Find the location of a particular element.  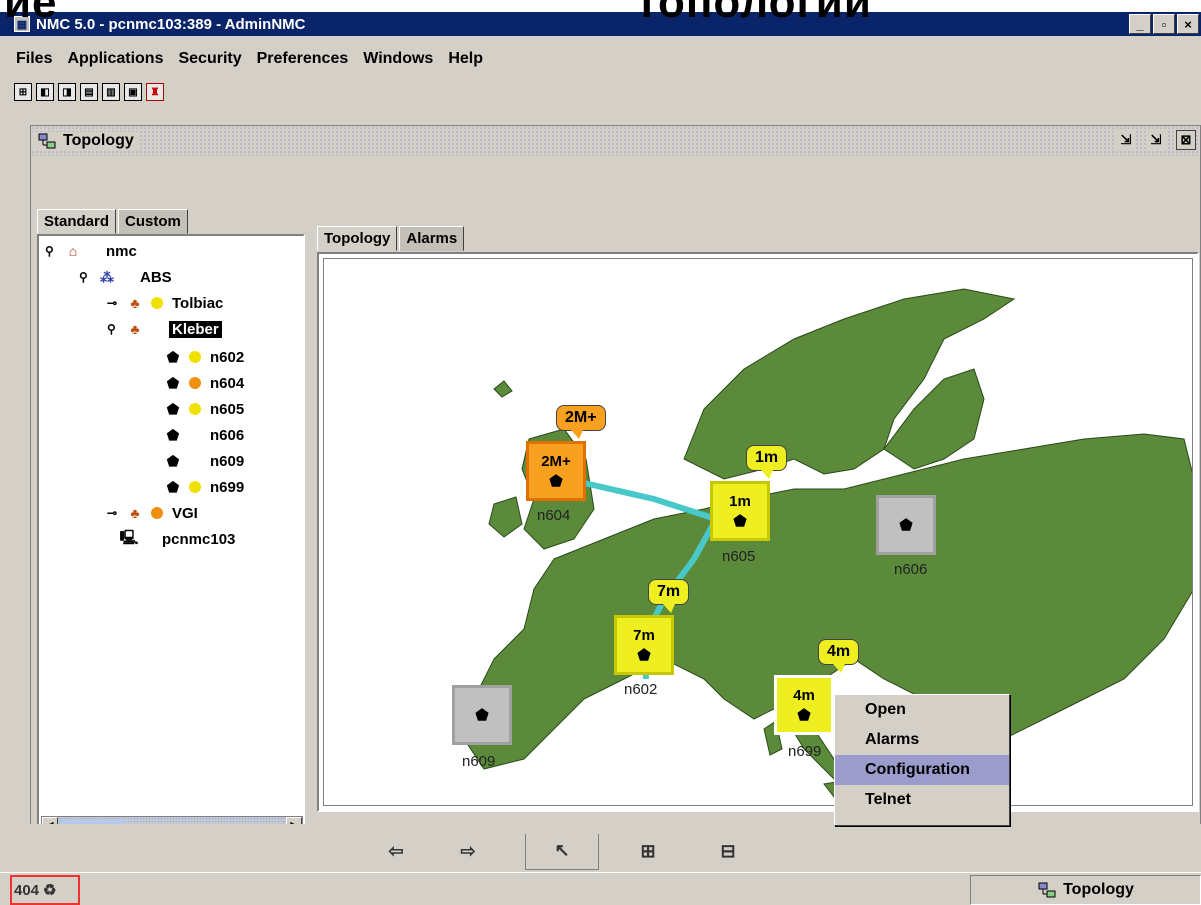

select-pointer-icon: ↖ is located at coordinates (562, 850).